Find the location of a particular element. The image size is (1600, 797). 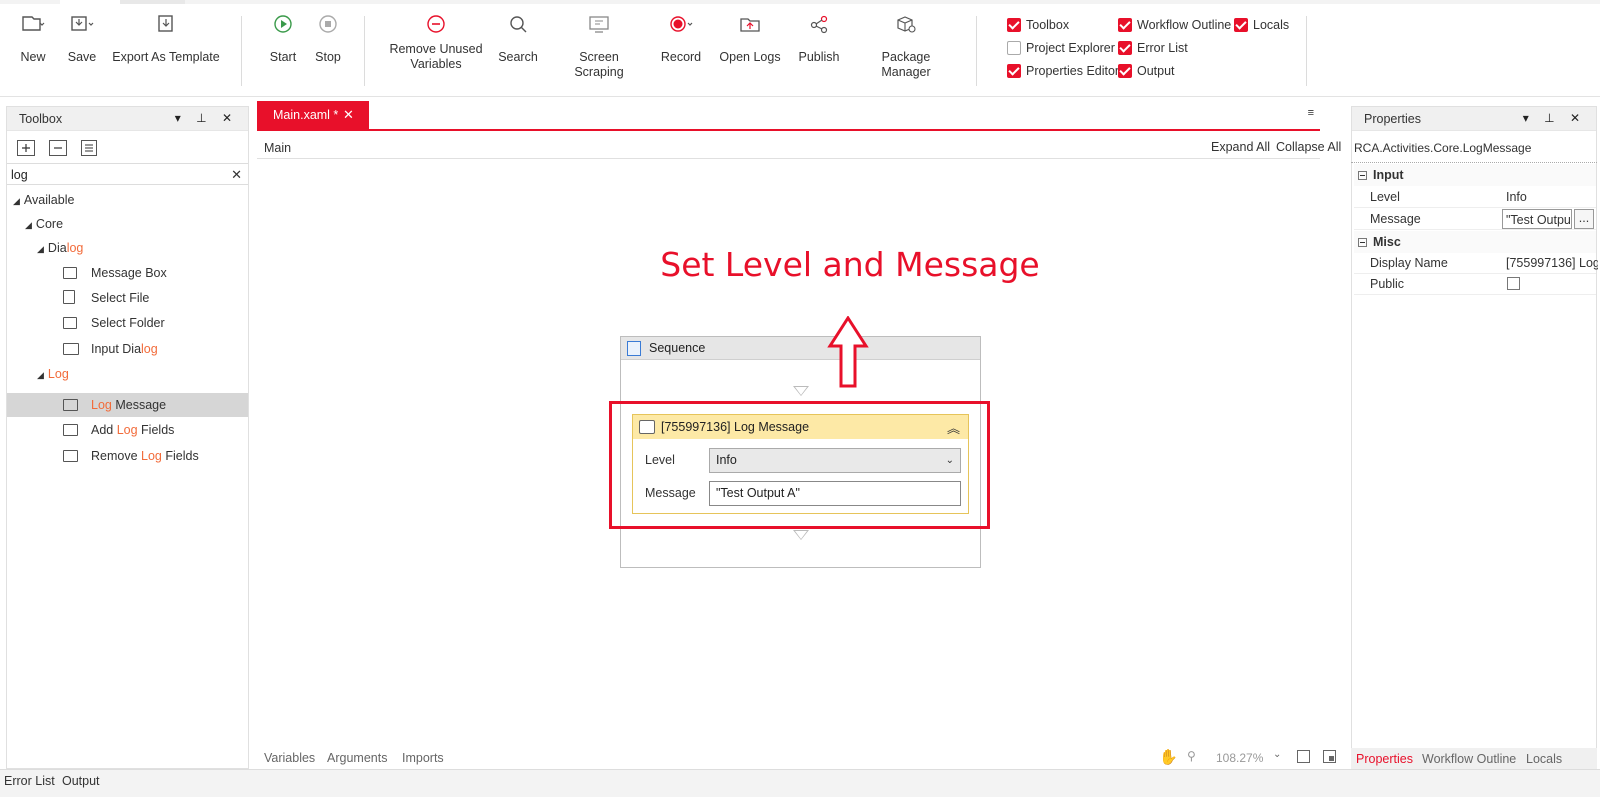

tab-output: Output is located at coordinates (81, 781).